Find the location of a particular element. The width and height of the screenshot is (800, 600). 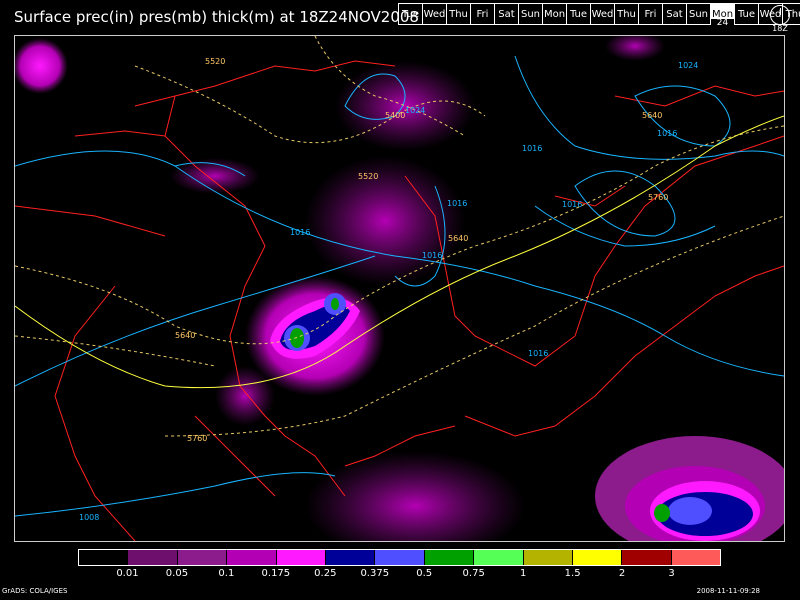

legend-label: 1 is located at coordinates (523, 573).